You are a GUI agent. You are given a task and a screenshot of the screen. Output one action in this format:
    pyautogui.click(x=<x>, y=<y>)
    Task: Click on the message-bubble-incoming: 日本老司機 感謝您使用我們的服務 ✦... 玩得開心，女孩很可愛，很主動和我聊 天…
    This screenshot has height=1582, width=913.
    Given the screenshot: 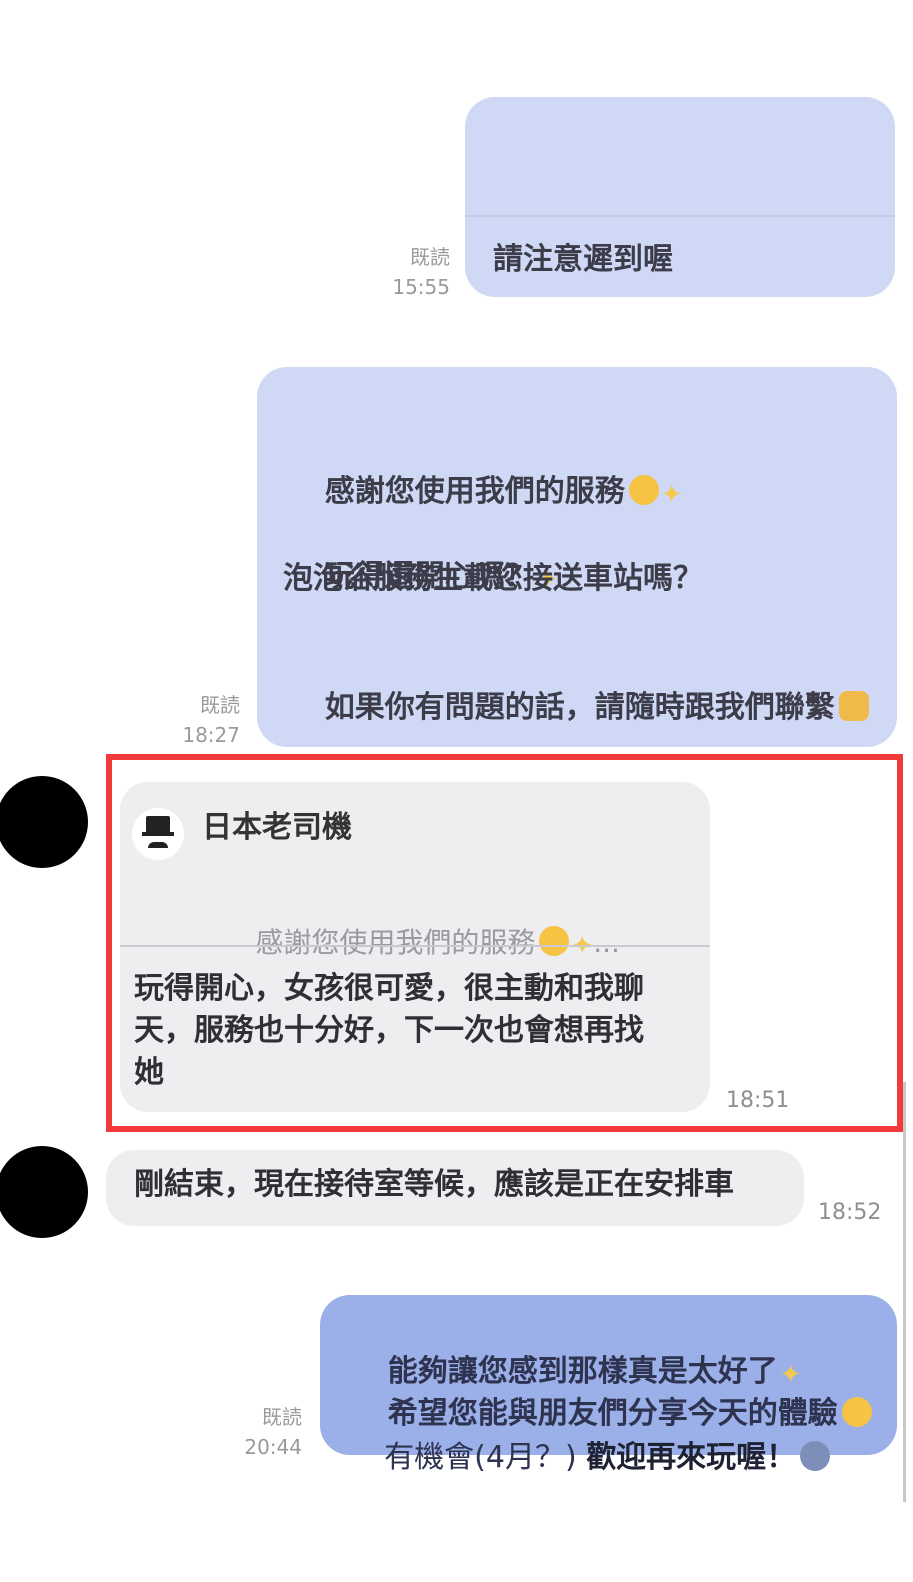 What is the action you would take?
    pyautogui.click(x=415, y=947)
    